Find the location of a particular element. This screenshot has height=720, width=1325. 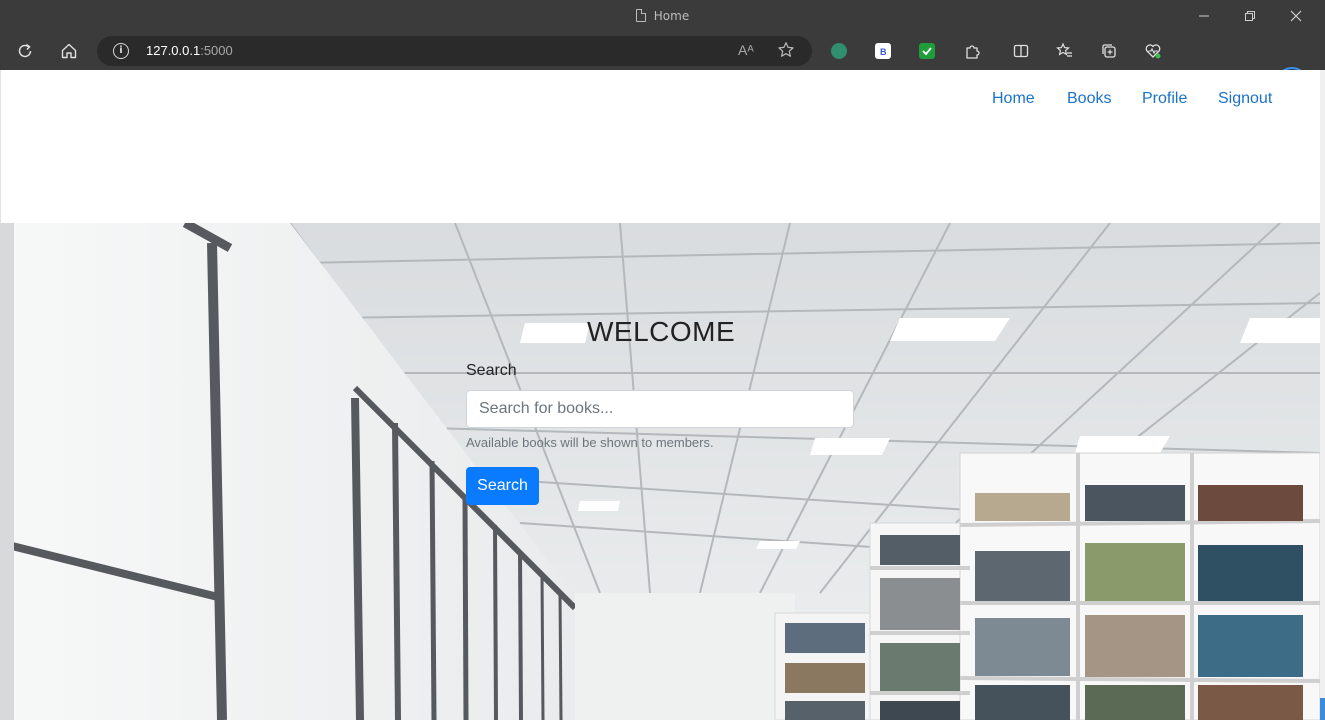

collections-icon is located at coordinates (1109, 51).